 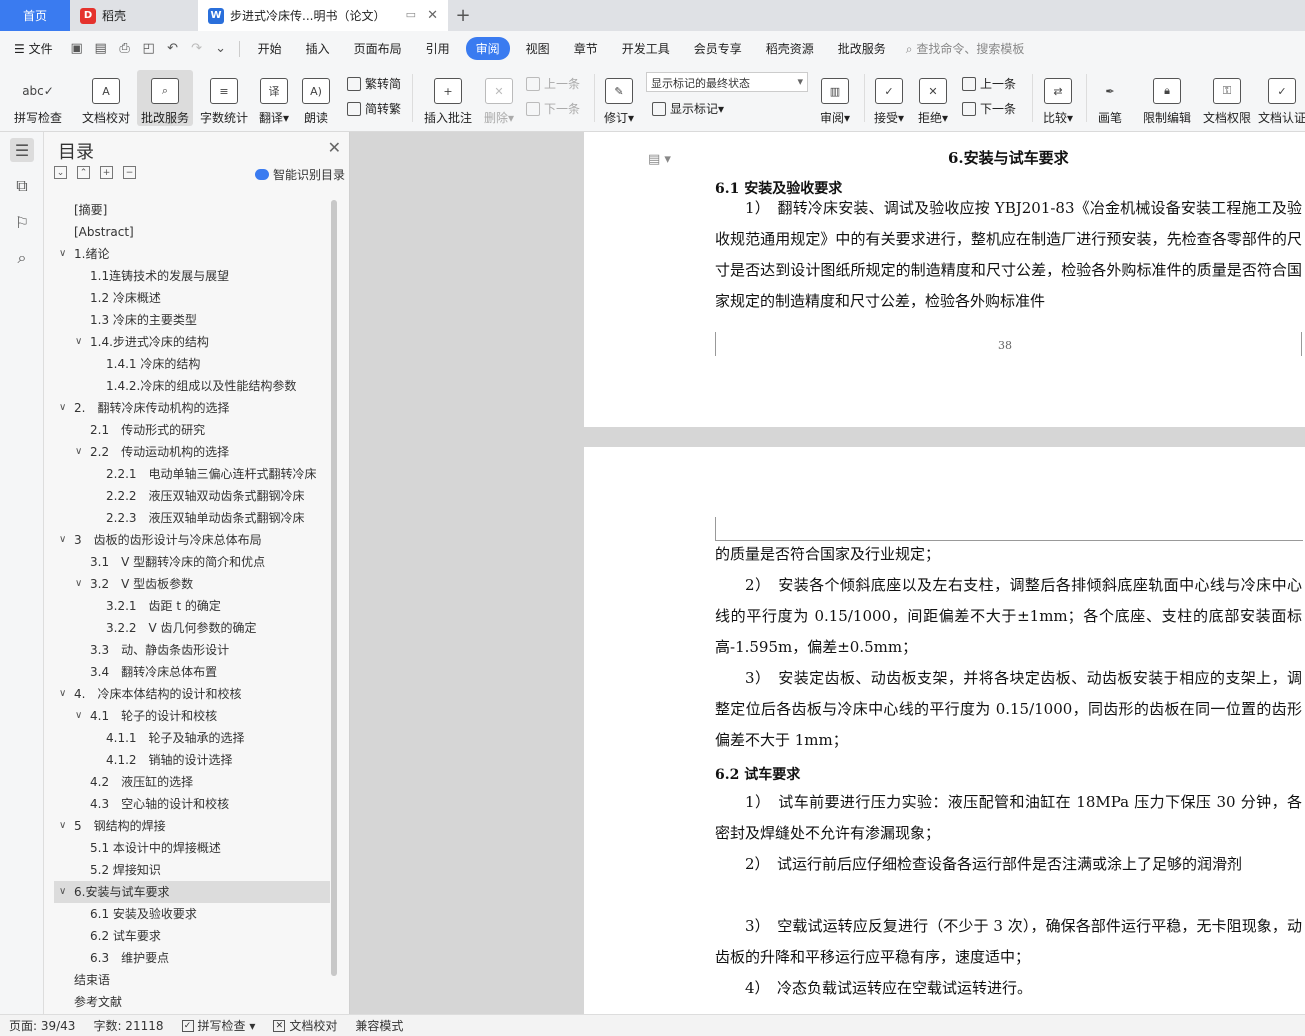 What do you see at coordinates (1281, 98) in the screenshot?
I see `doc-auth-button: ✓ 文档认证` at bounding box center [1281, 98].